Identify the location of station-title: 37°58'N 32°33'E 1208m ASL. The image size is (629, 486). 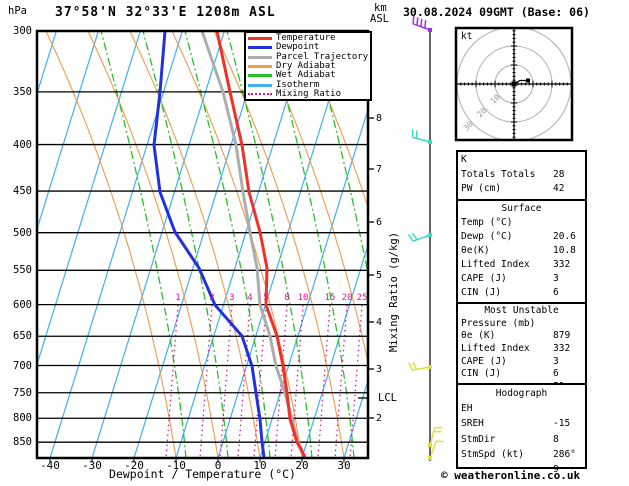
(165, 12).